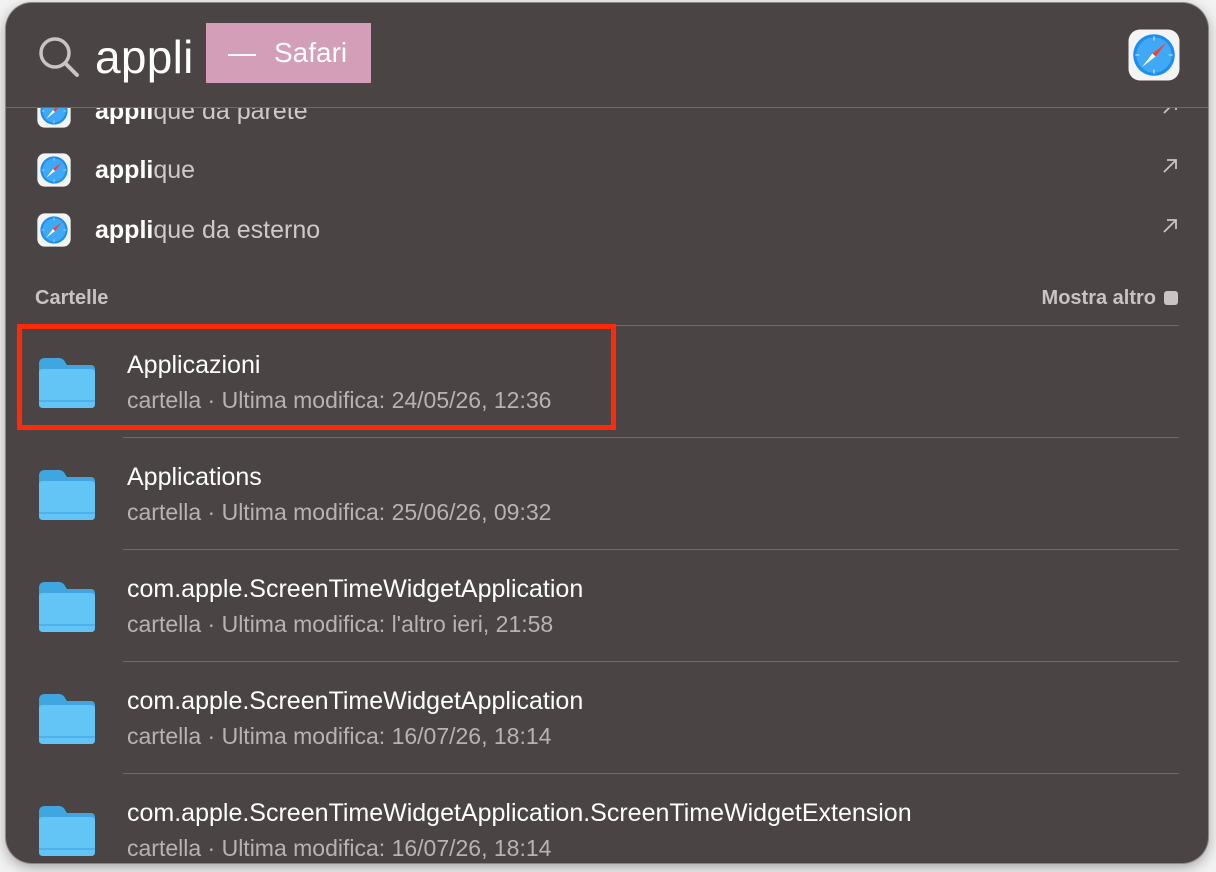 The height and width of the screenshot is (872, 1216). What do you see at coordinates (311, 52) in the screenshot?
I see `completion-app-name: Safari` at bounding box center [311, 52].